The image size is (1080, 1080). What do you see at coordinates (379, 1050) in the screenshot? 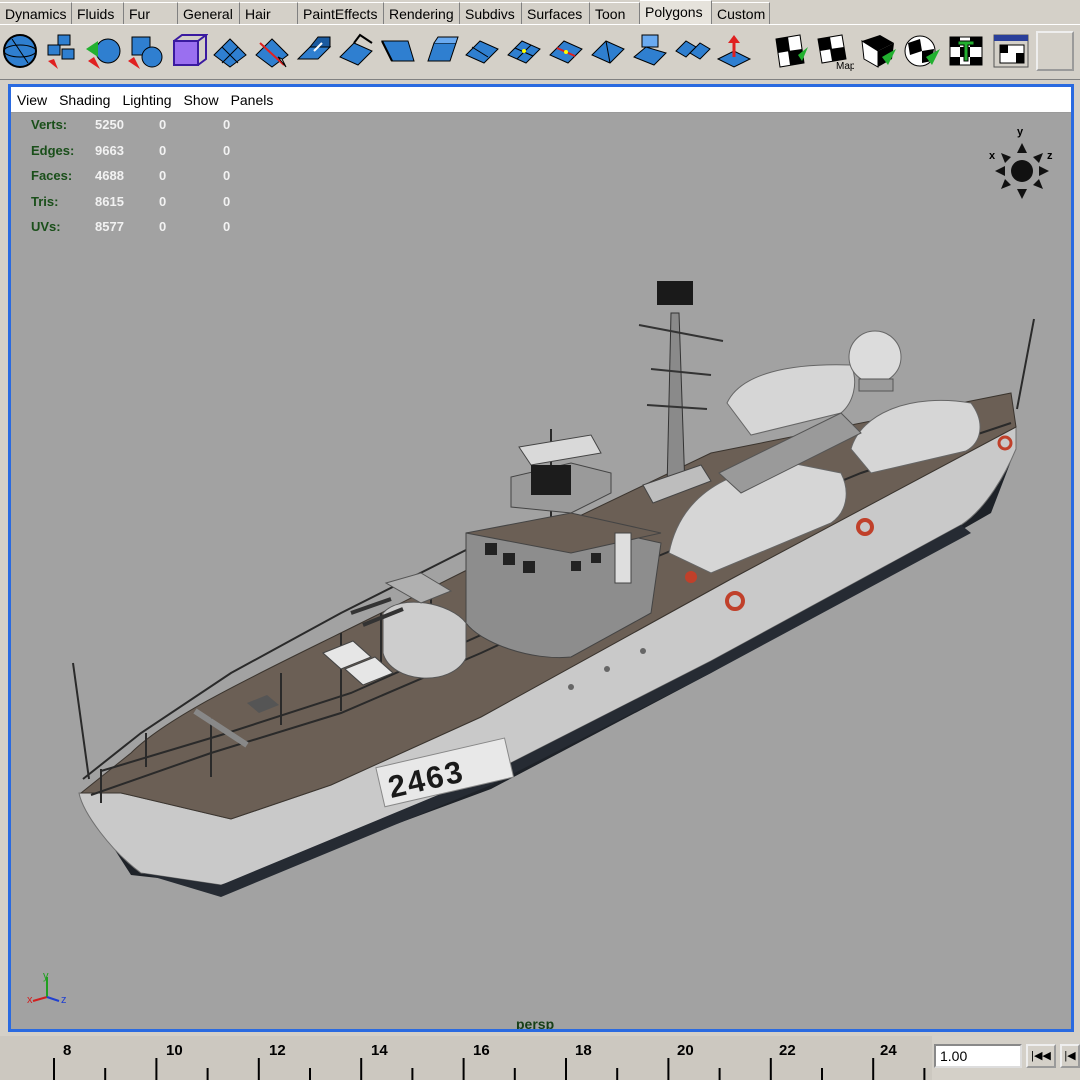
I see `timeline-tick-label: 14` at bounding box center [379, 1050].